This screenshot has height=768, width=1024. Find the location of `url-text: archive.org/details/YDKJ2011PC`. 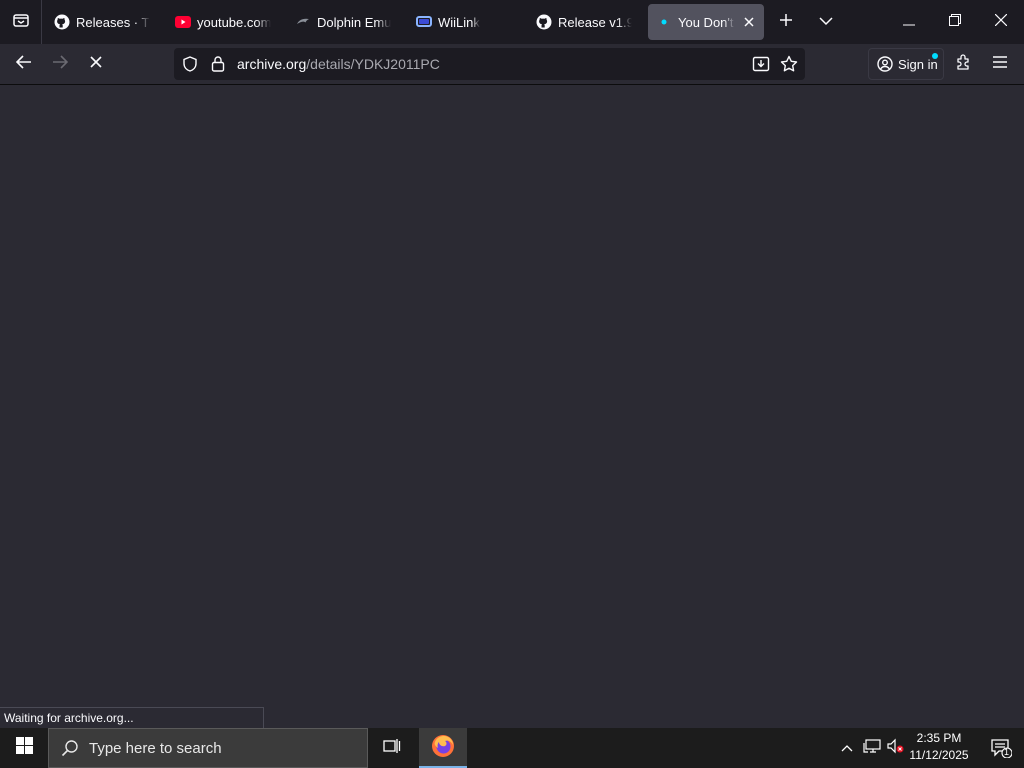

url-text: archive.org/details/YDKJ2011PC is located at coordinates (338, 64).